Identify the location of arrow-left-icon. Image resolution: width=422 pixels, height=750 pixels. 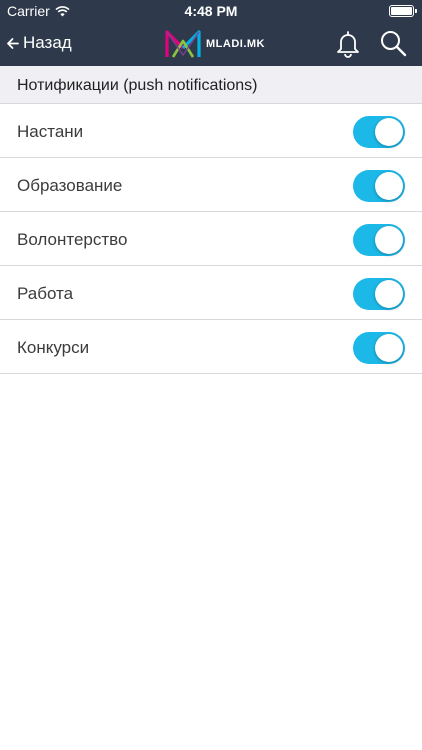
(13, 43).